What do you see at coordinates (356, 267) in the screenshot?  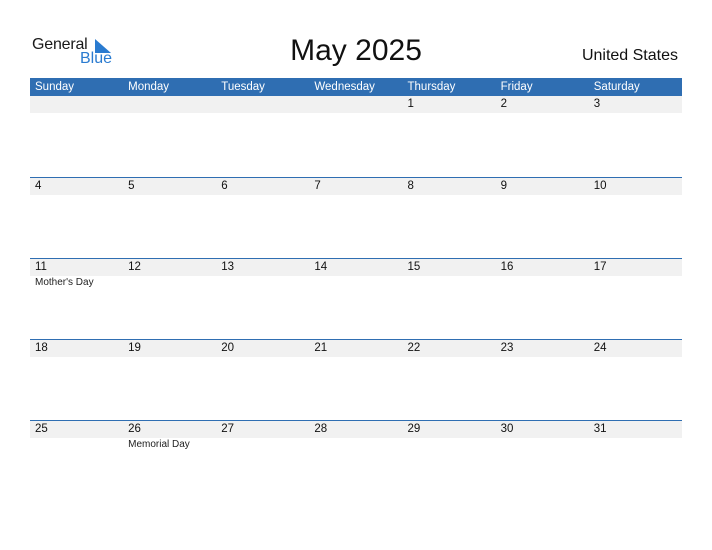 I see `date-strip: 11 12 13 14 15 16 17` at bounding box center [356, 267].